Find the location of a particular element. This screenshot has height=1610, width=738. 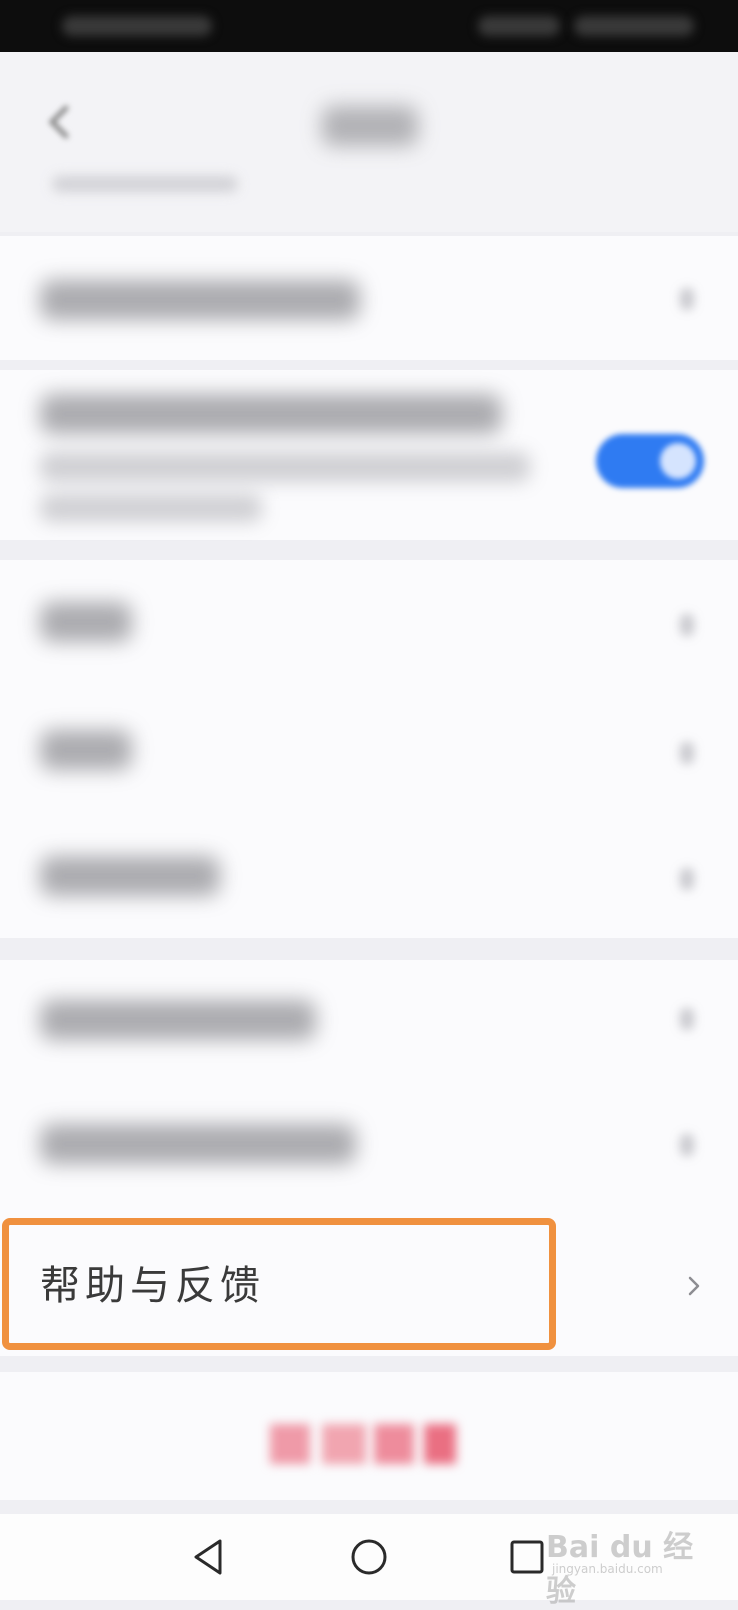

toggle-knob is located at coordinates (678, 461).